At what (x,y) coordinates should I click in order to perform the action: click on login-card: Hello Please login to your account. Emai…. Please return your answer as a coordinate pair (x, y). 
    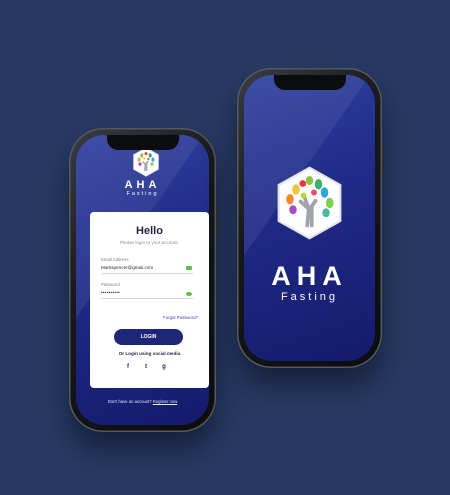
    Looking at the image, I should click on (149, 300).